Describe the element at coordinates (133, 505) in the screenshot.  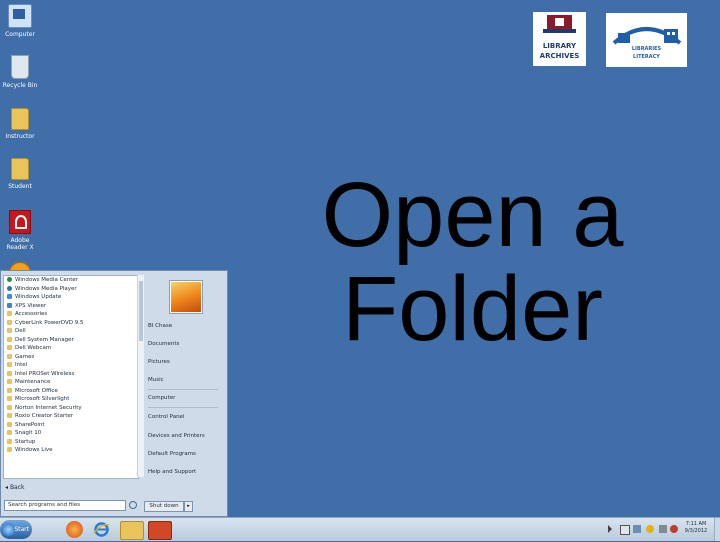
I see `search-icon` at that location.